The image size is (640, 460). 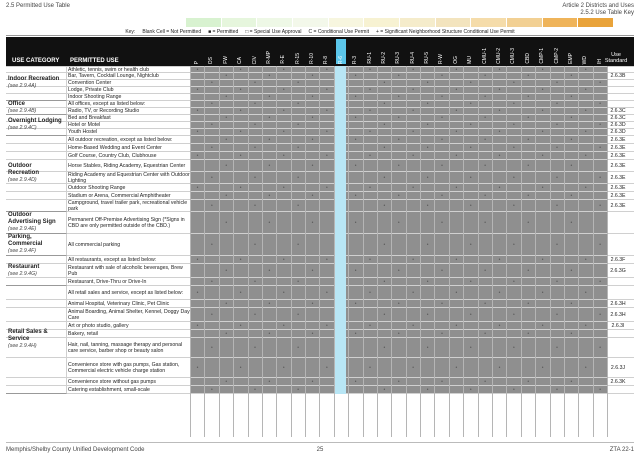 What do you see at coordinates (398, 70) in the screenshot?
I see `district-grid: • • • • ✶ • • • • • •` at bounding box center [398, 70].